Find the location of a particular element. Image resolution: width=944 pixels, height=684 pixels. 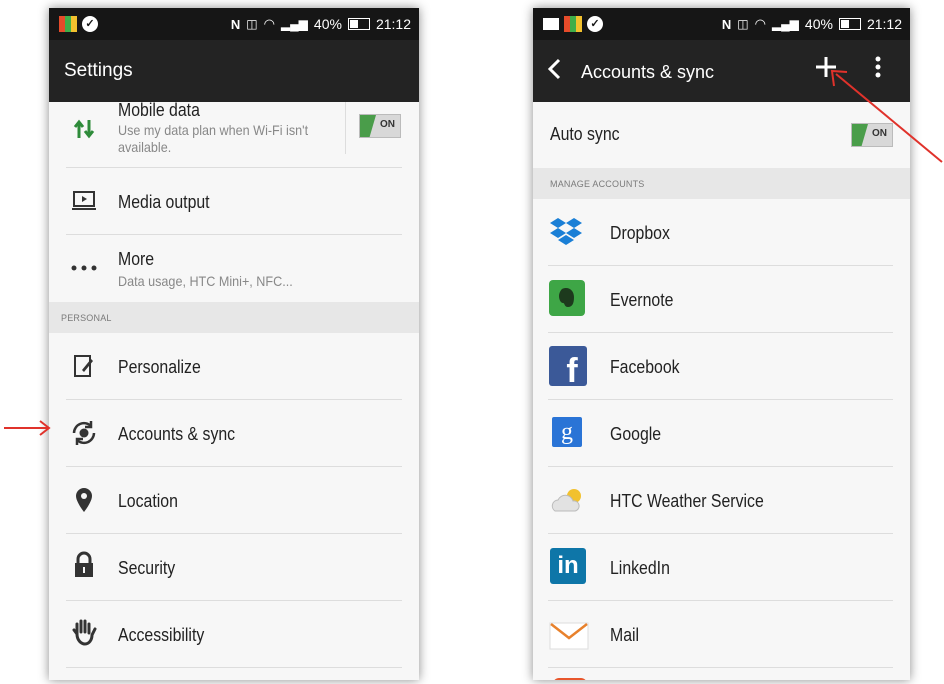

account-item-google: g Google is located at coordinates (721, 433).